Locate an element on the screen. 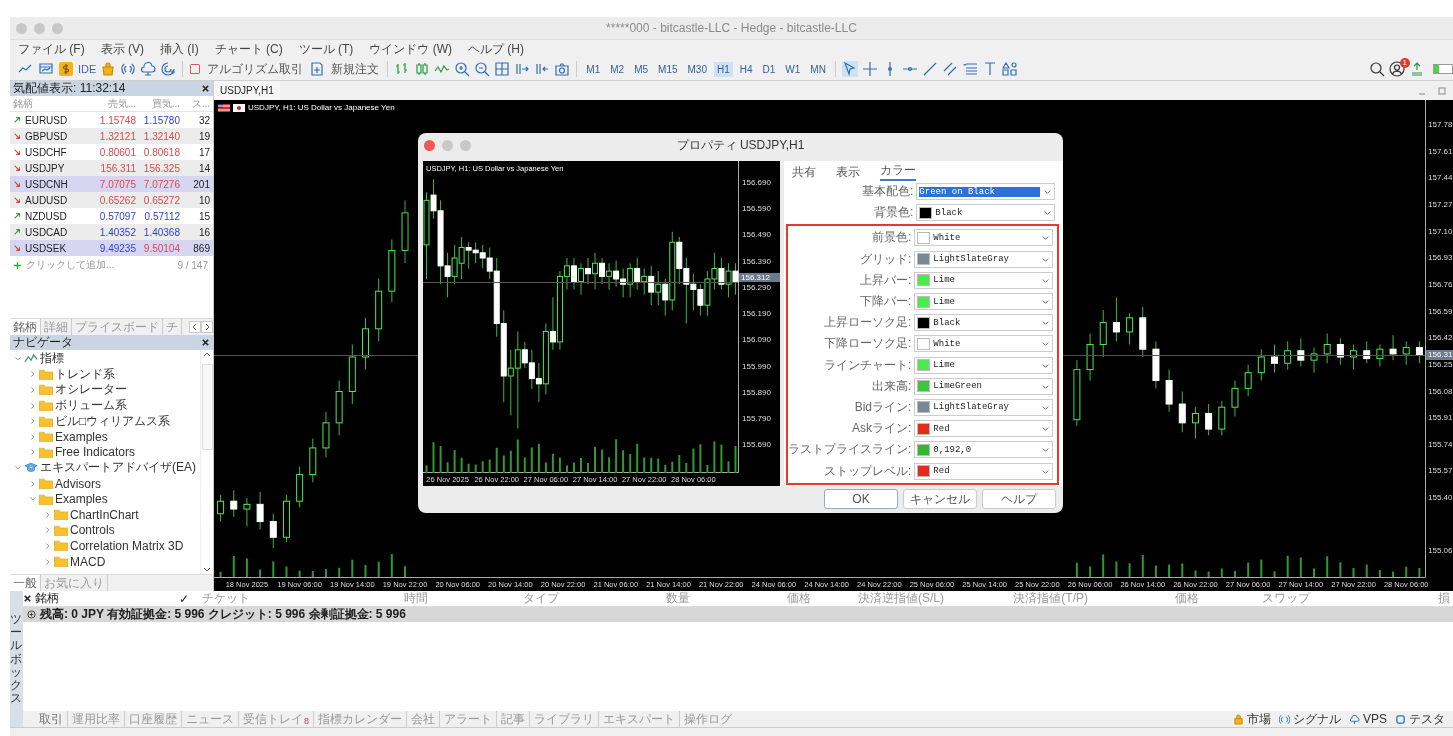  status-link: テスタ is located at coordinates (1427, 719).